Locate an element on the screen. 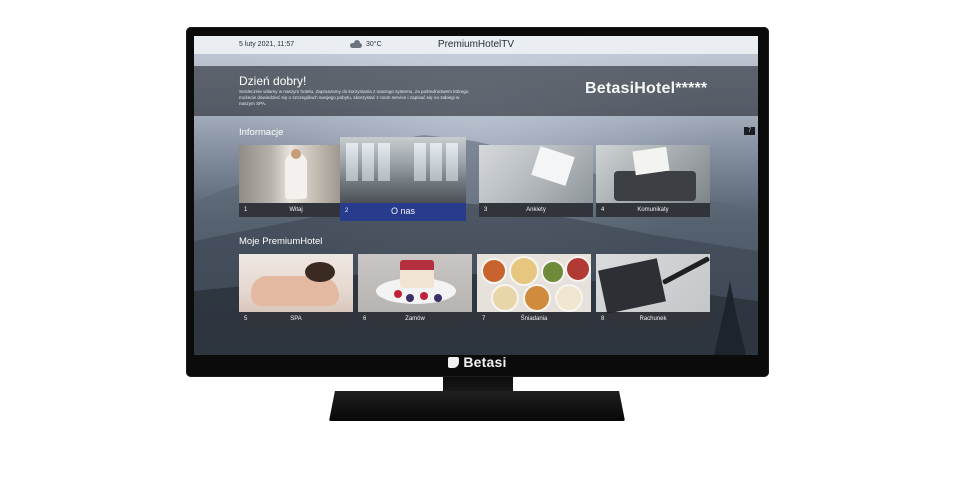 This screenshot has height=496, width=955. tile-label: 4 Komunikaty is located at coordinates (653, 210).